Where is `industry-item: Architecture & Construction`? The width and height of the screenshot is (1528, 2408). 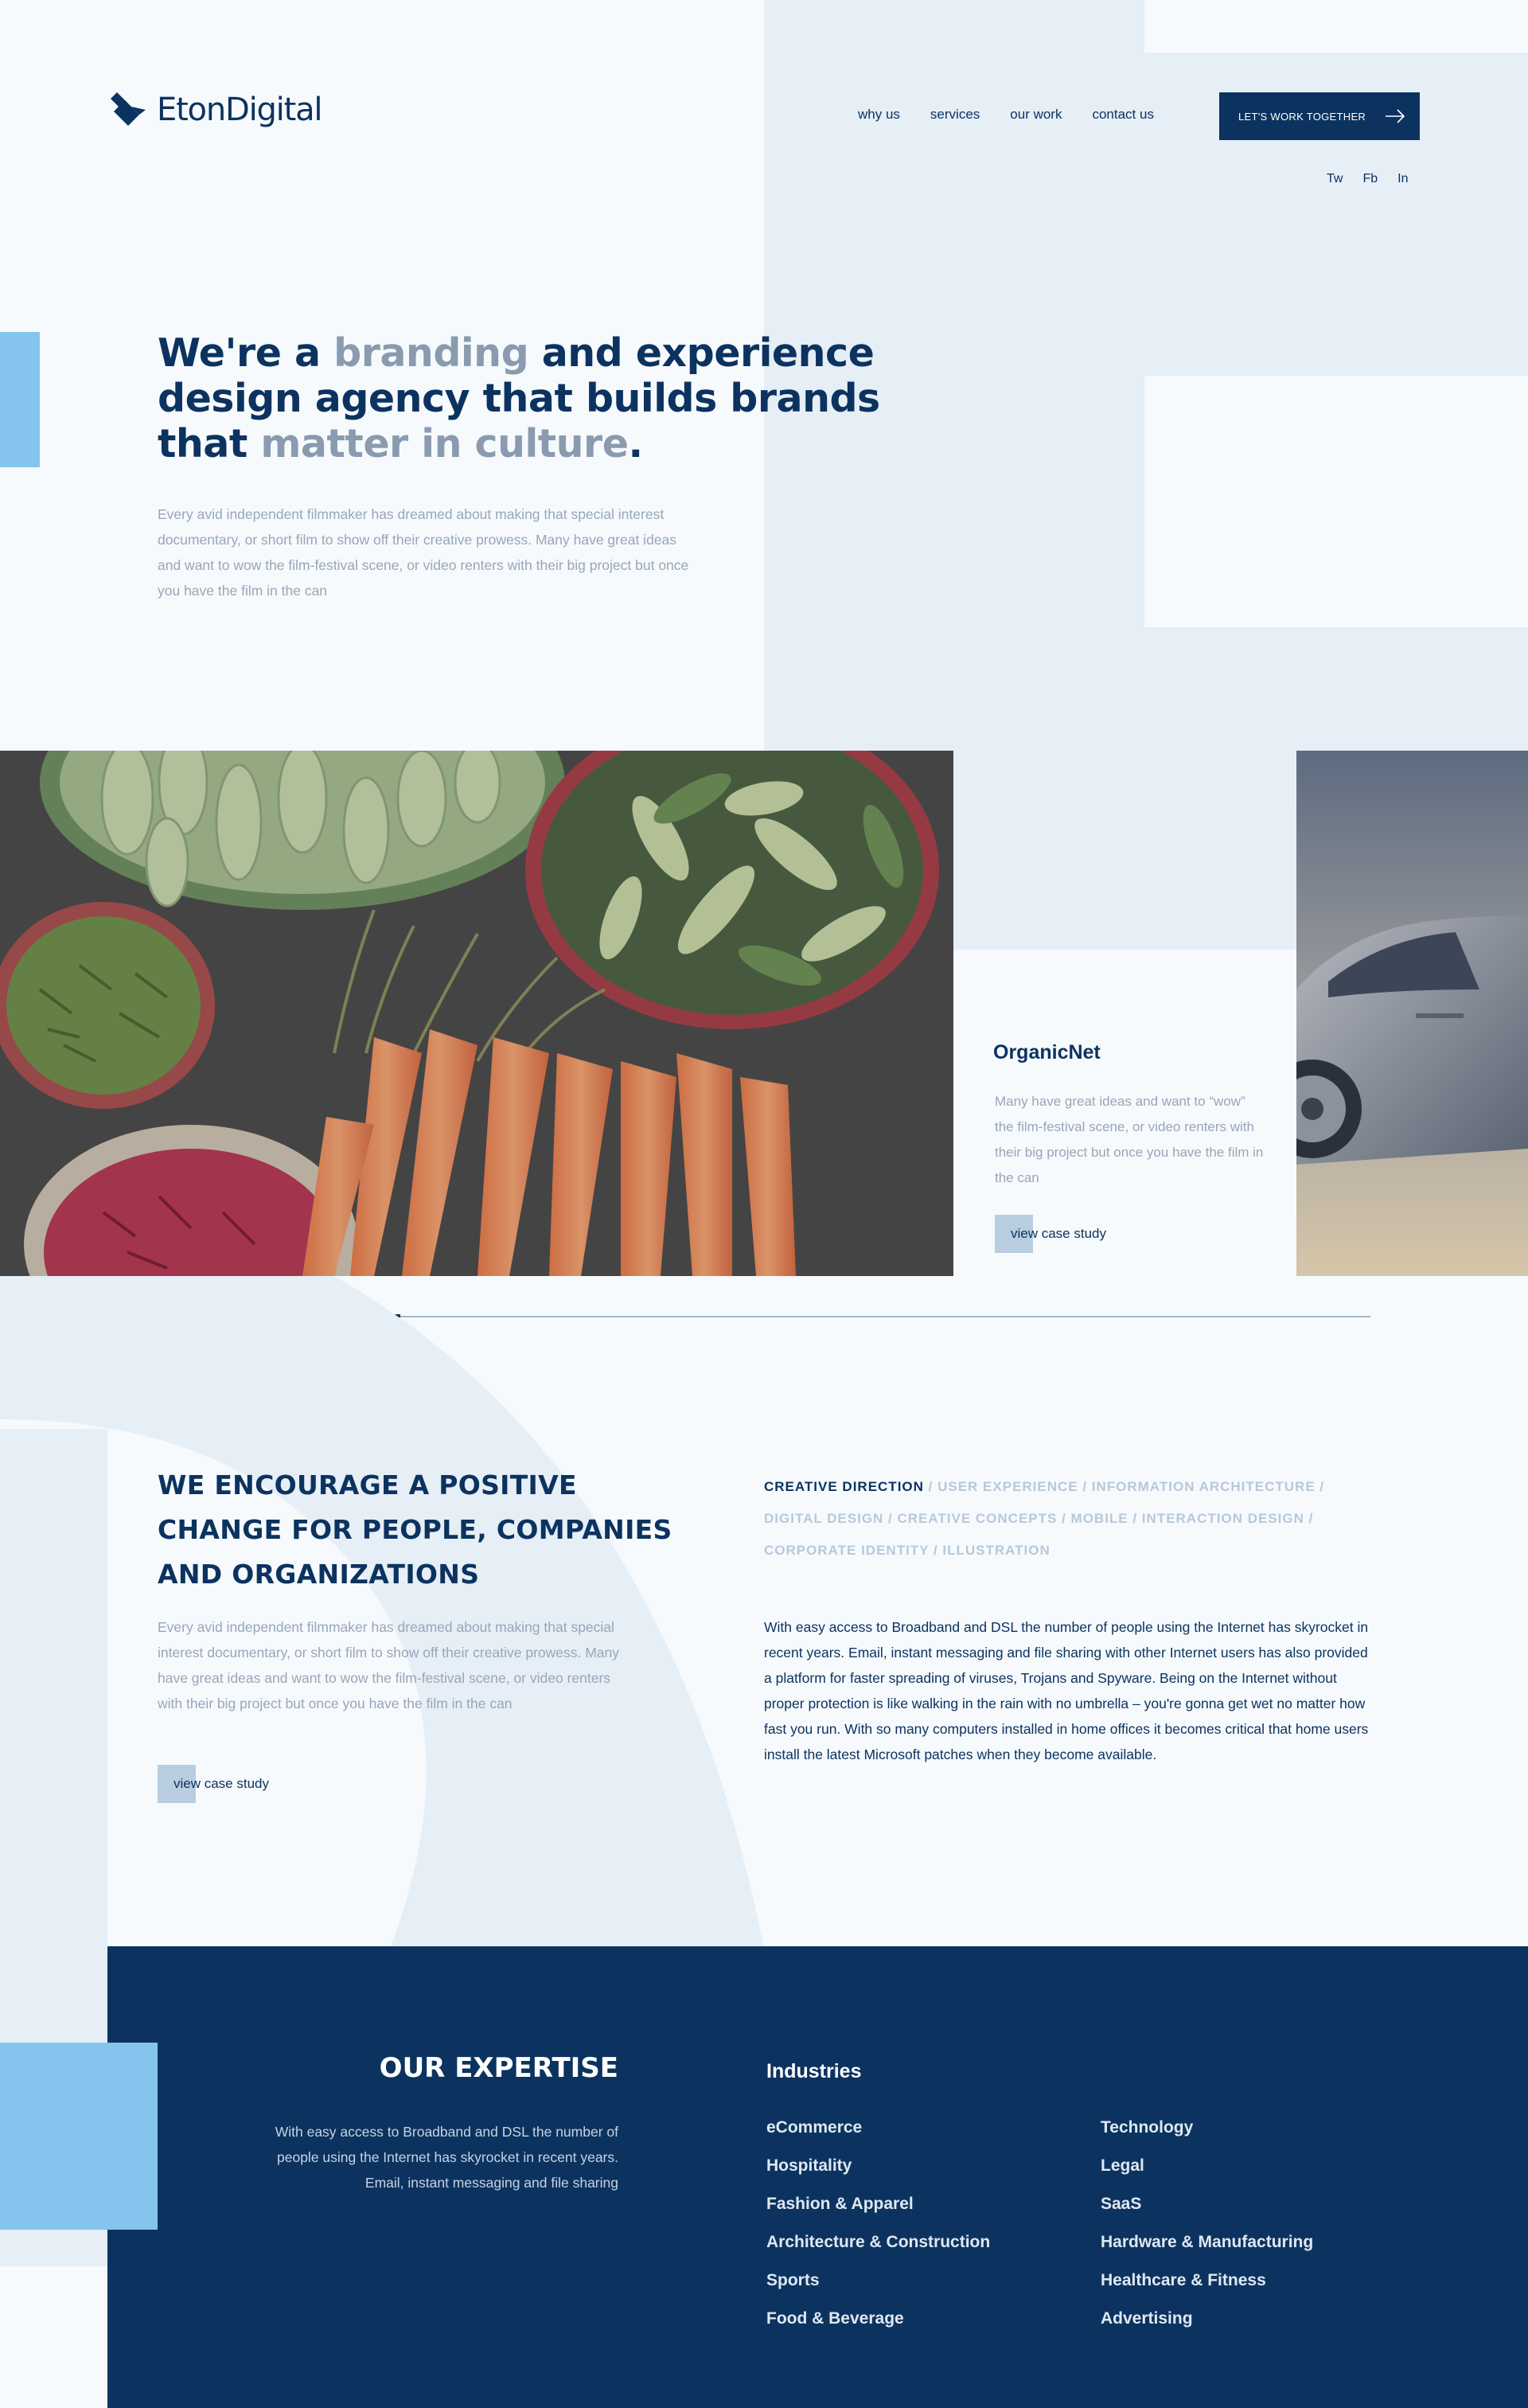
industry-item: Architecture & Construction is located at coordinates (878, 2242).